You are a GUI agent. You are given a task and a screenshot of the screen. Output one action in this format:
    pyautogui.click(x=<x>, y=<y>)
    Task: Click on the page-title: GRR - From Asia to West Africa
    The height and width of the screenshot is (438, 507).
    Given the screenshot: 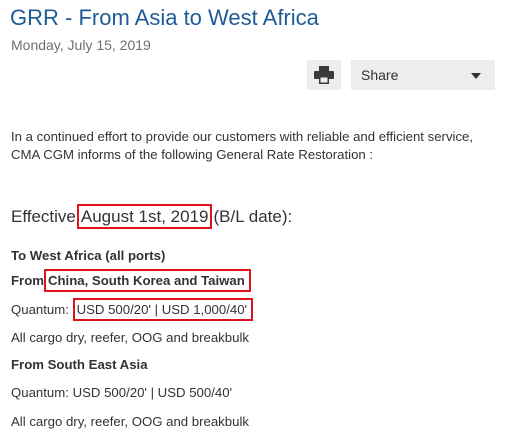 What is the action you would take?
    pyautogui.click(x=164, y=17)
    